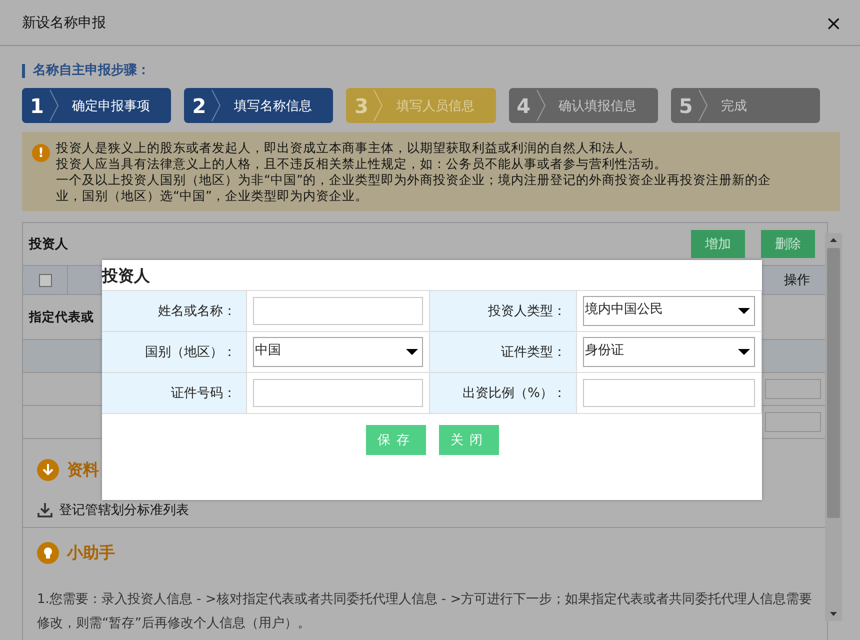  I want to click on lightbulb-icon, so click(48, 553).